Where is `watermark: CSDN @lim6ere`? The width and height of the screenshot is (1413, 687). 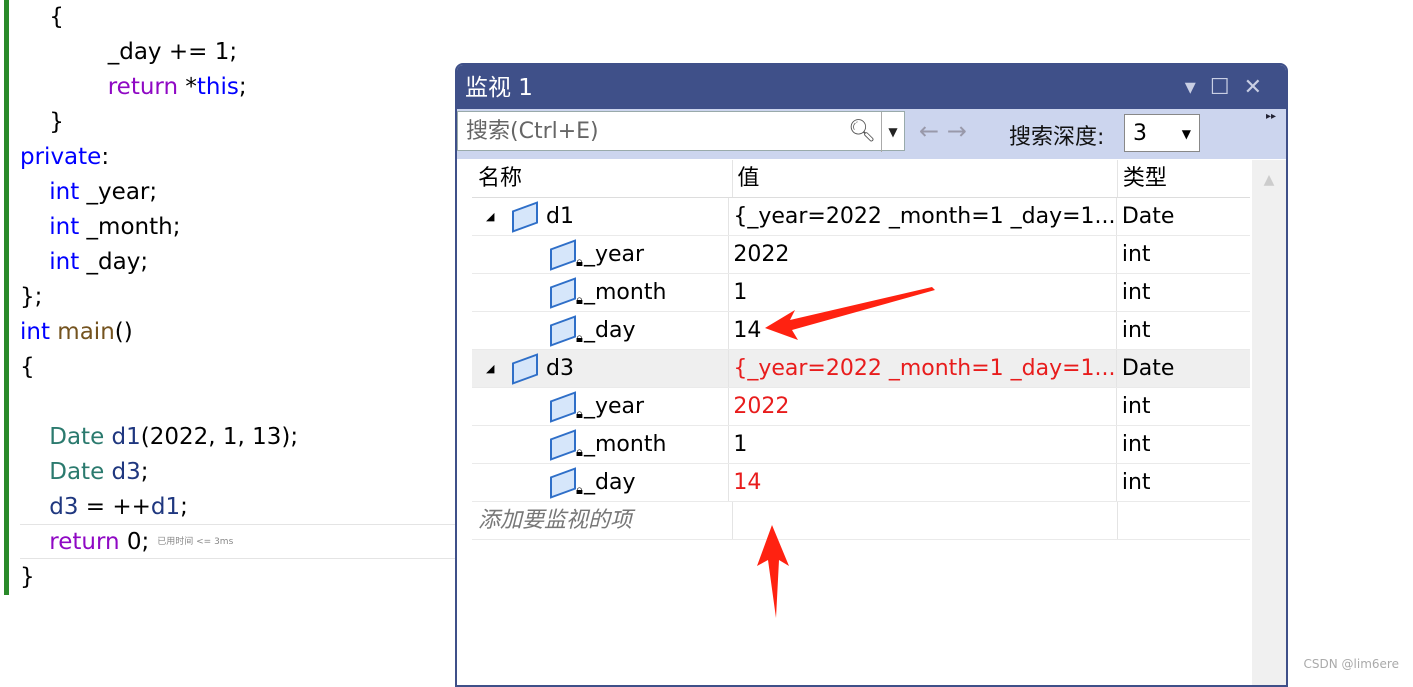 watermark: CSDN @lim6ere is located at coordinates (1351, 664).